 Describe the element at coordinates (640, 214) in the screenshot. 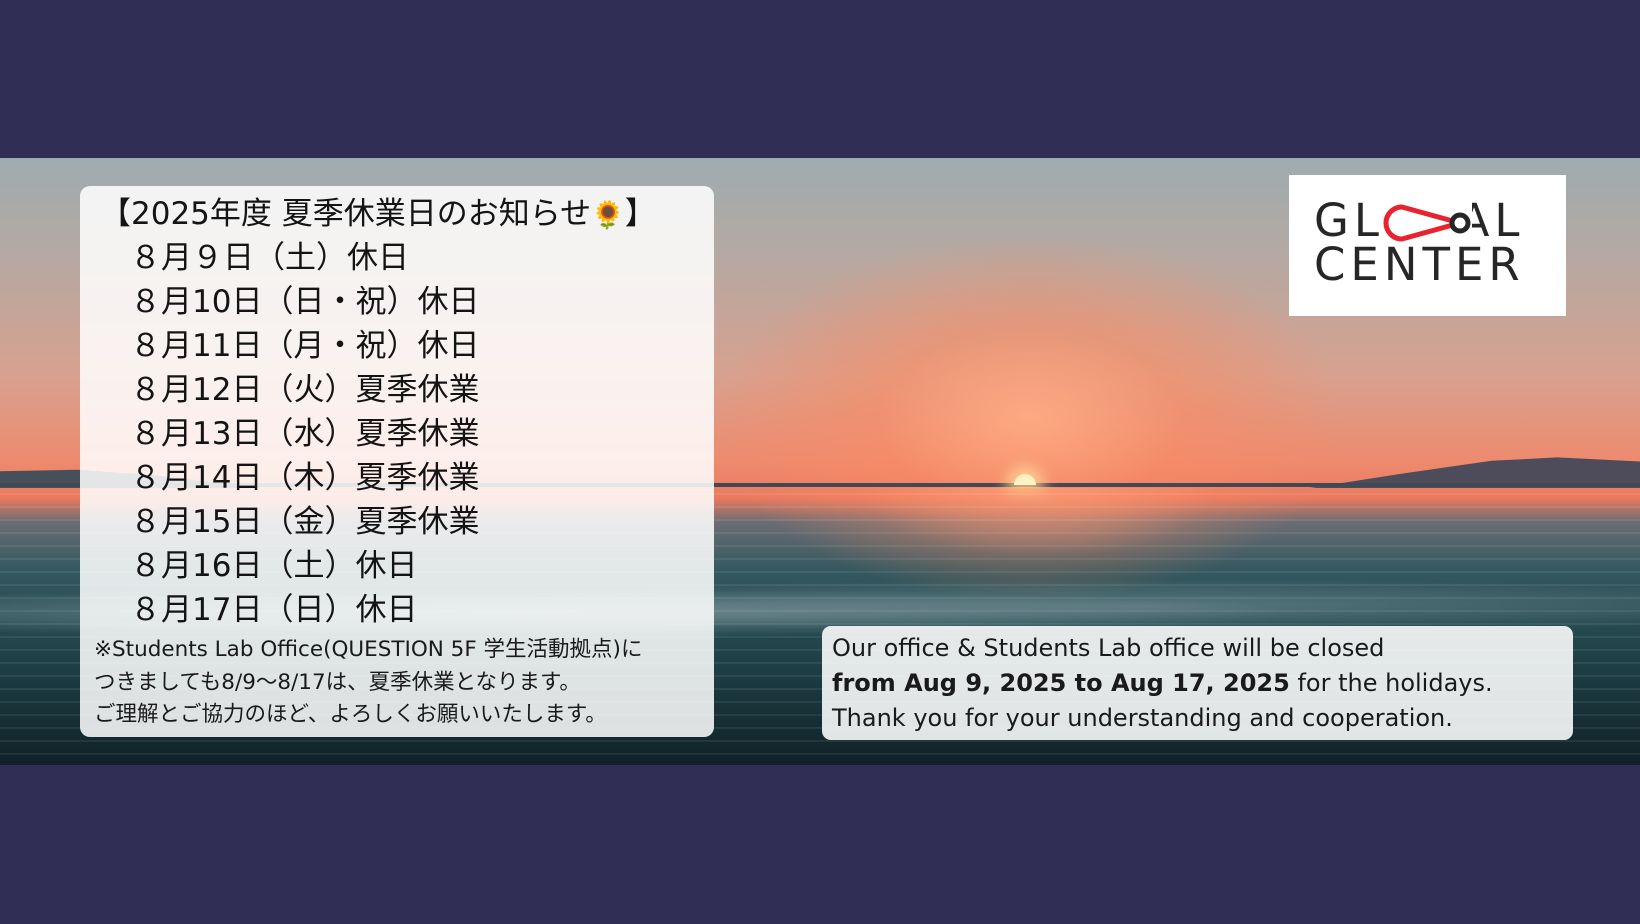

I see `notice-title-close: 】` at that location.